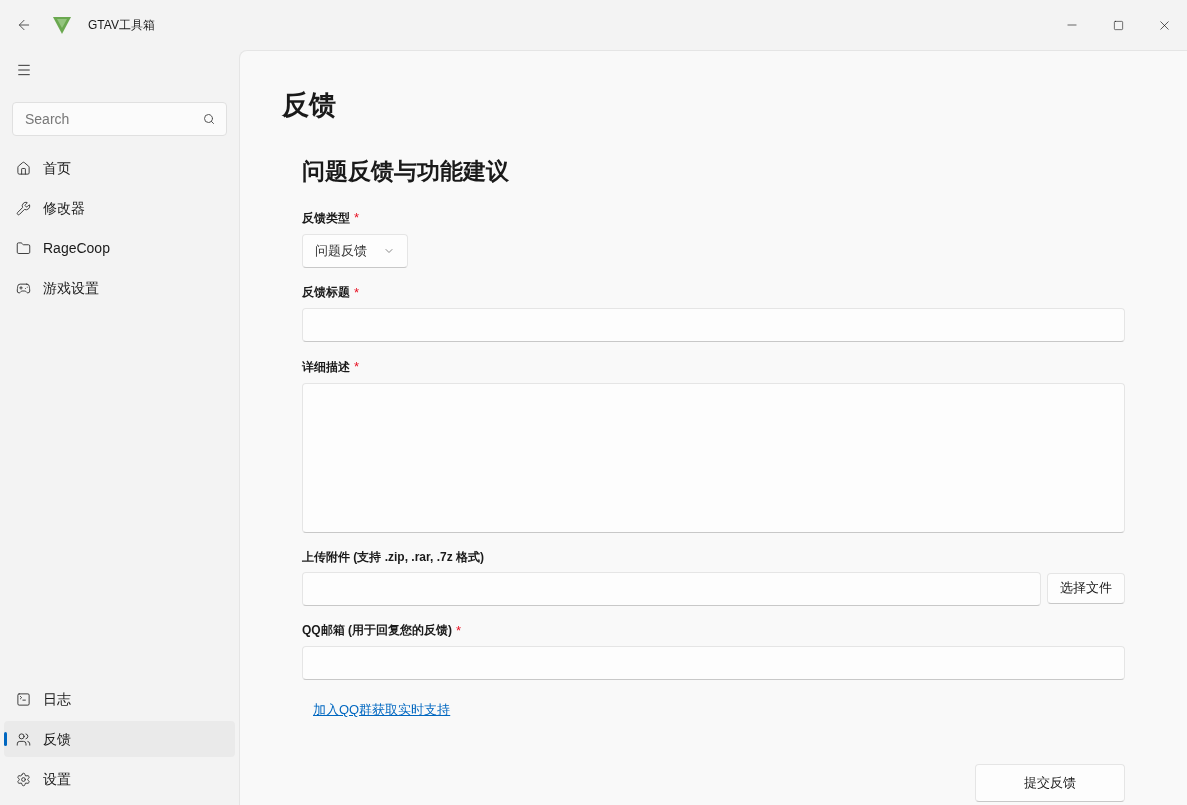 This screenshot has width=1187, height=805. Describe the element at coordinates (5, 739) in the screenshot. I see `selection-indicator` at that location.